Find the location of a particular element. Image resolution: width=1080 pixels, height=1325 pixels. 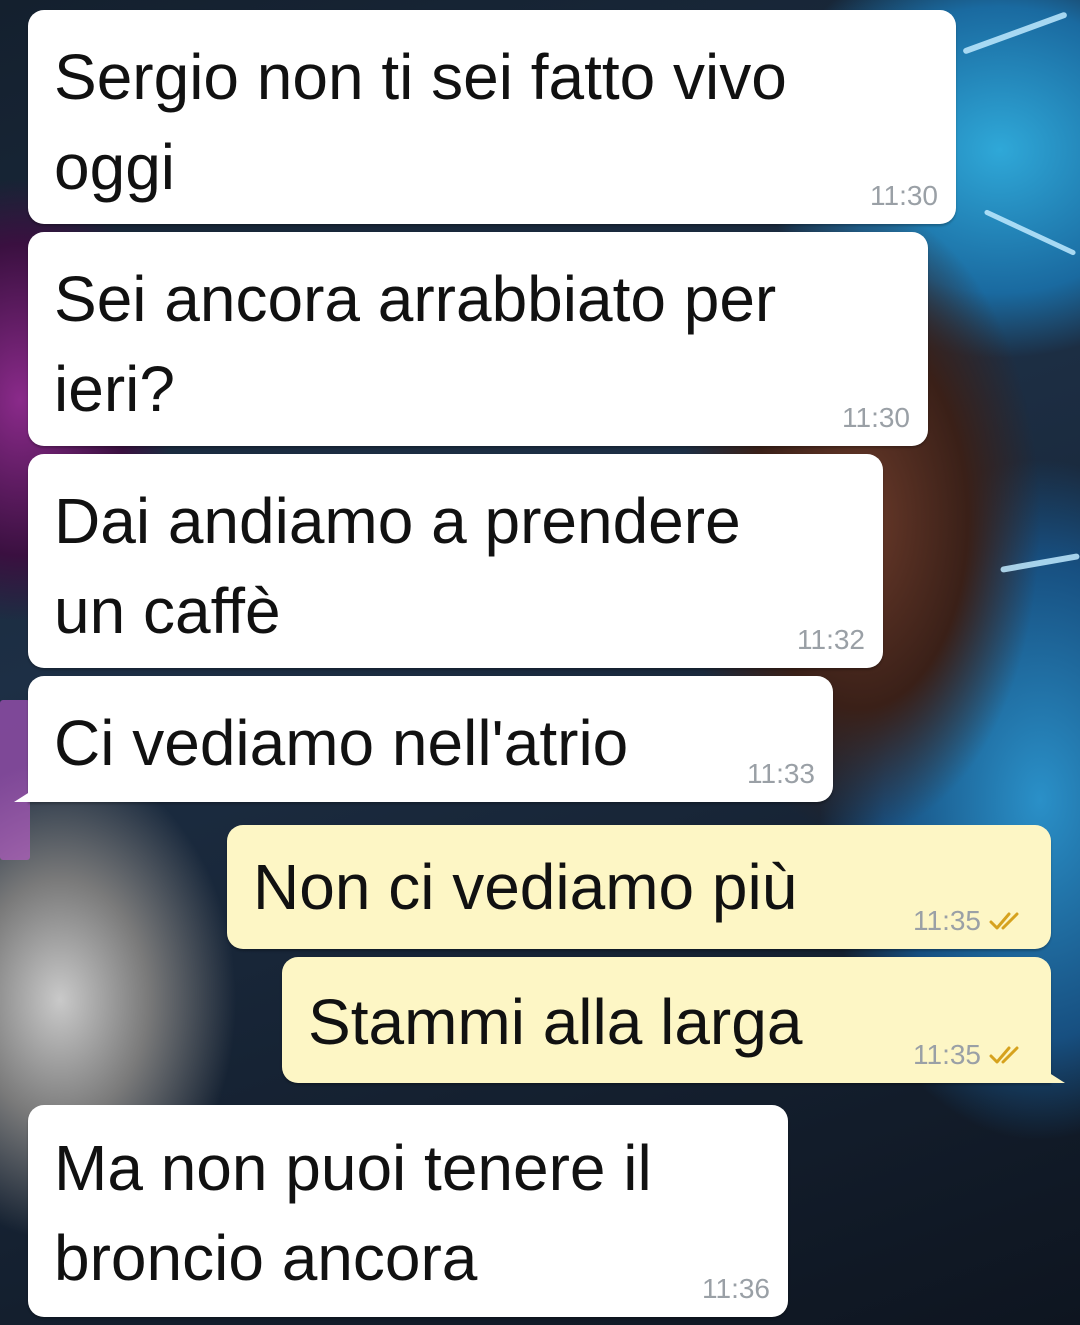

message-line: Sergio non ti sei fatto vivo is located at coordinates (420, 77).